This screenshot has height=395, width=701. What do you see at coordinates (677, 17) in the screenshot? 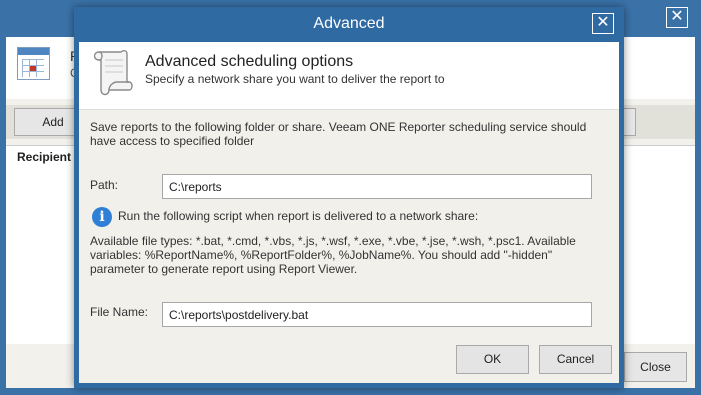
I see `background-close-icon: ✕` at bounding box center [677, 17].